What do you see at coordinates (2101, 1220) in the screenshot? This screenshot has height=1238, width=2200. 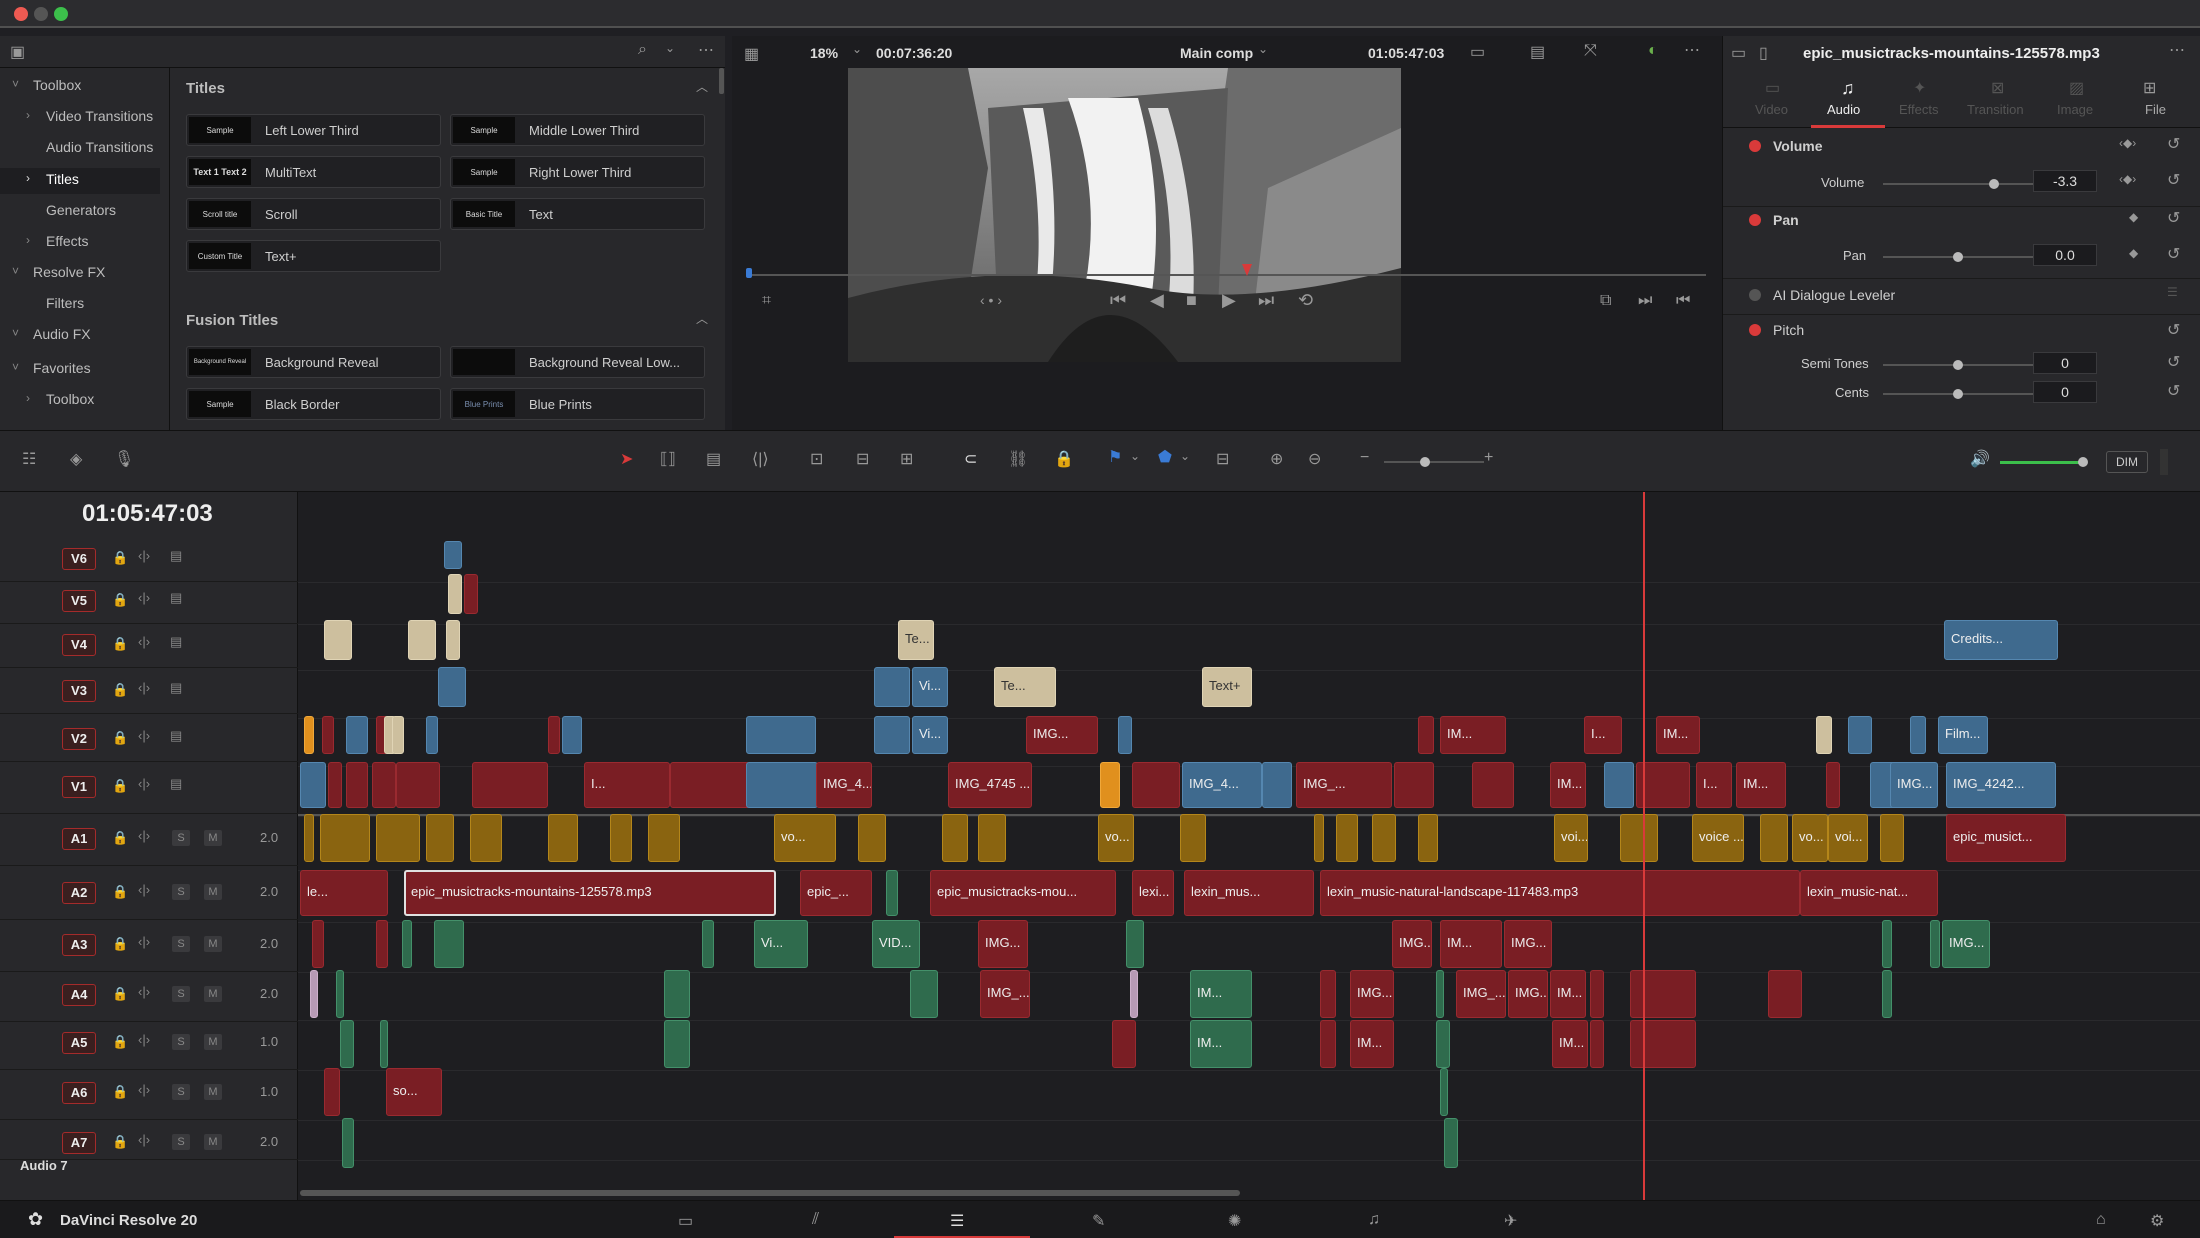 I see `home-icon: ⌂` at bounding box center [2101, 1220].